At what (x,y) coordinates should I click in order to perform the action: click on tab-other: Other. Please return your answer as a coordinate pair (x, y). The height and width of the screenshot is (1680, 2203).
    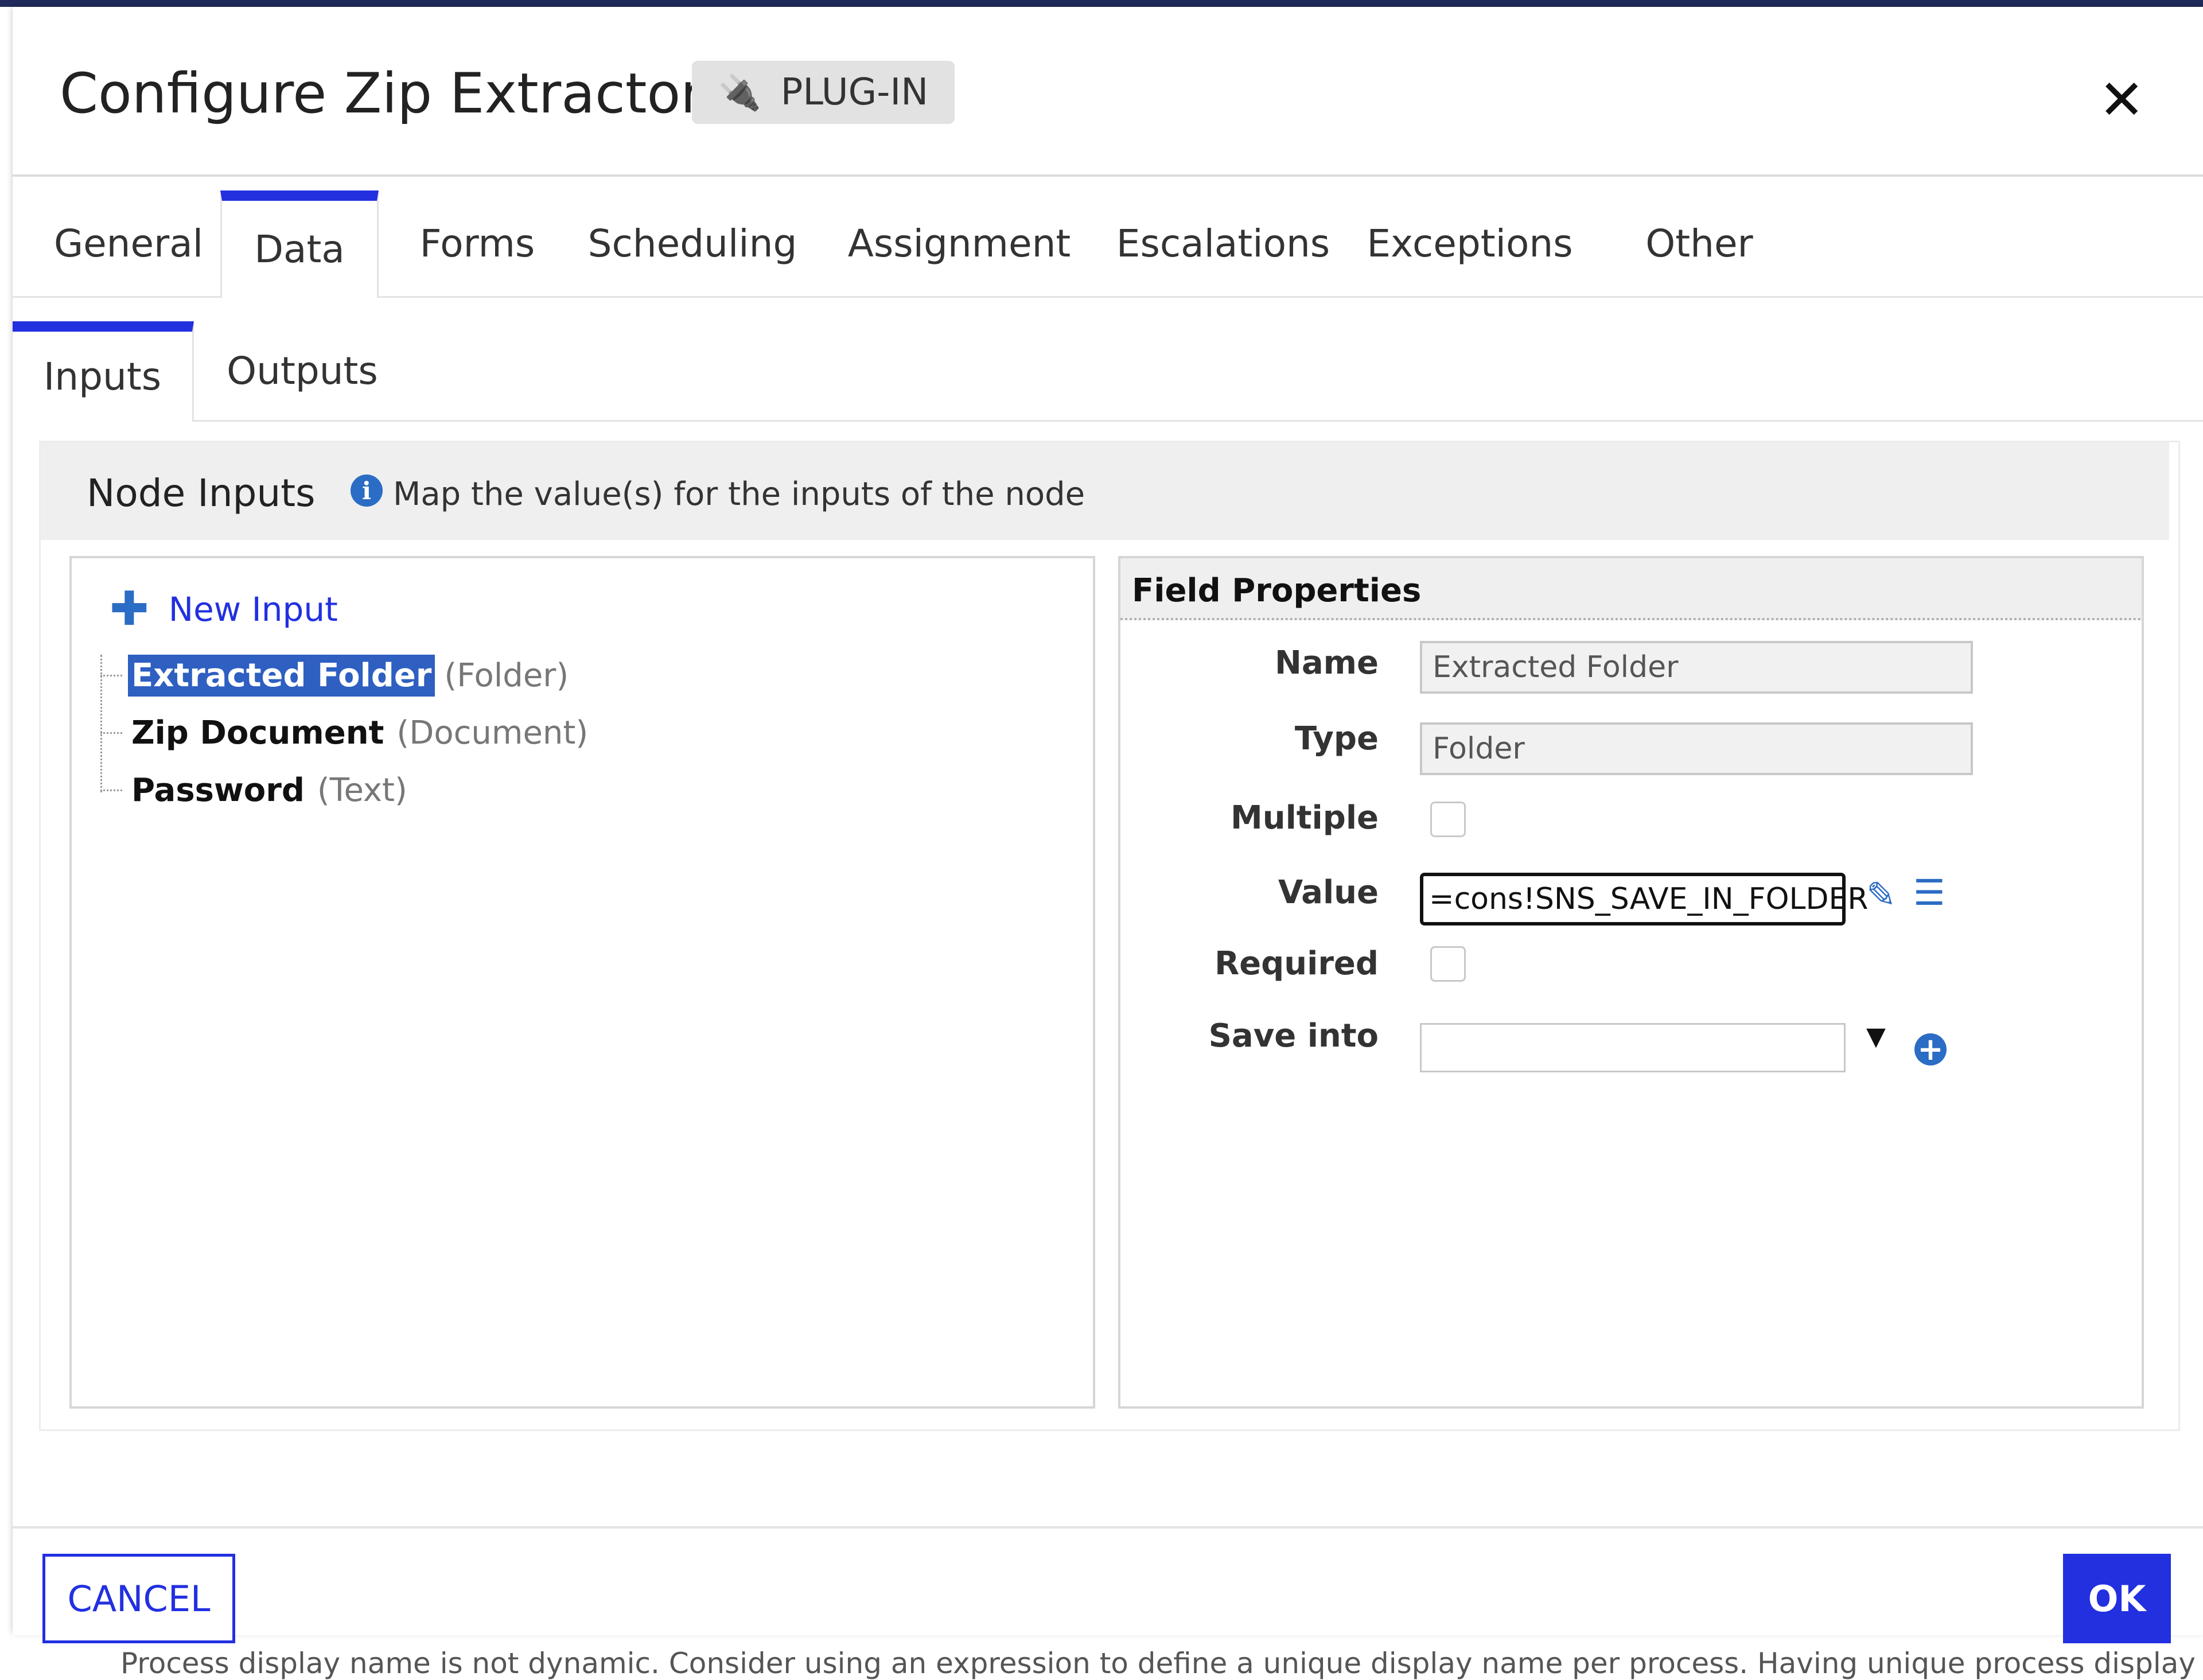
    Looking at the image, I should click on (1699, 243).